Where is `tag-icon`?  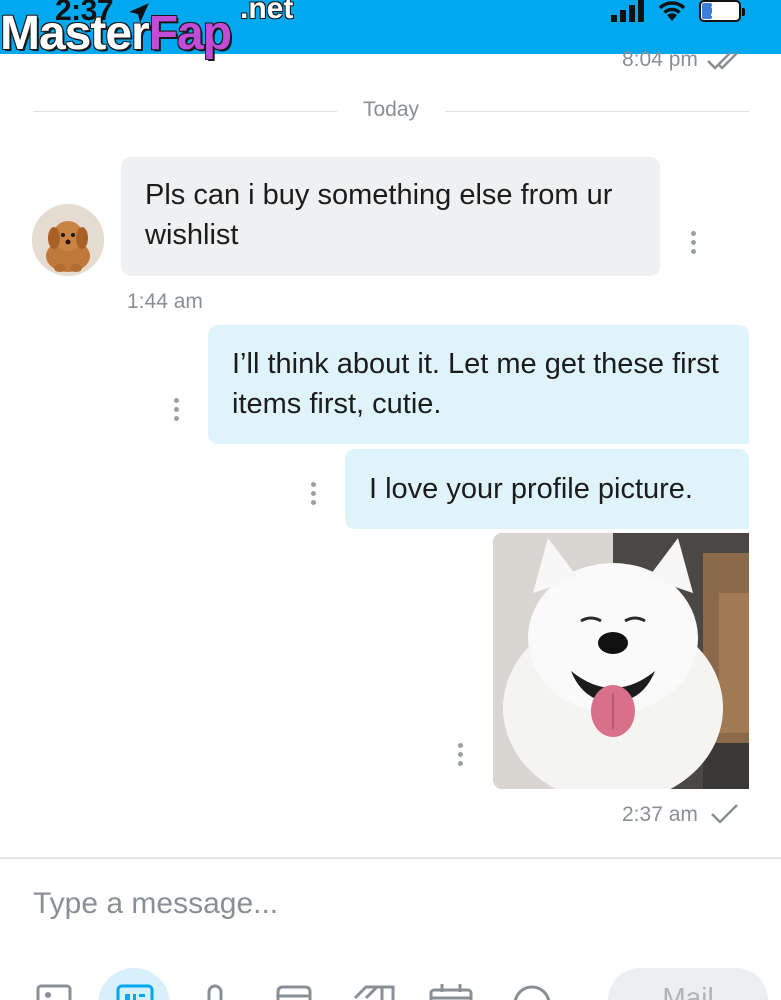
tag-icon is located at coordinates (375, 992).